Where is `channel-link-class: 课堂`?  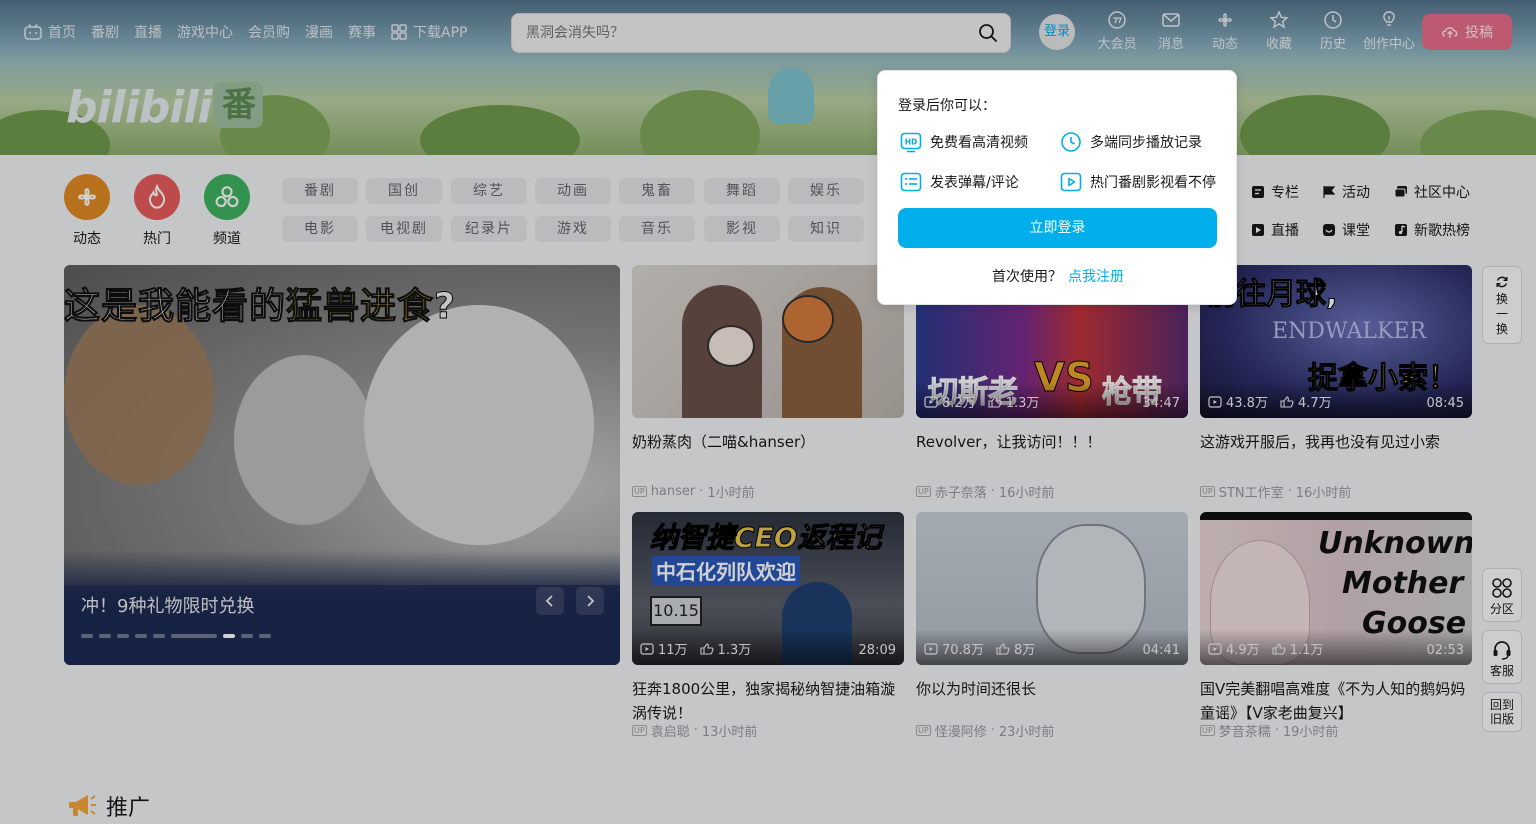
channel-link-class: 课堂 is located at coordinates (1346, 230).